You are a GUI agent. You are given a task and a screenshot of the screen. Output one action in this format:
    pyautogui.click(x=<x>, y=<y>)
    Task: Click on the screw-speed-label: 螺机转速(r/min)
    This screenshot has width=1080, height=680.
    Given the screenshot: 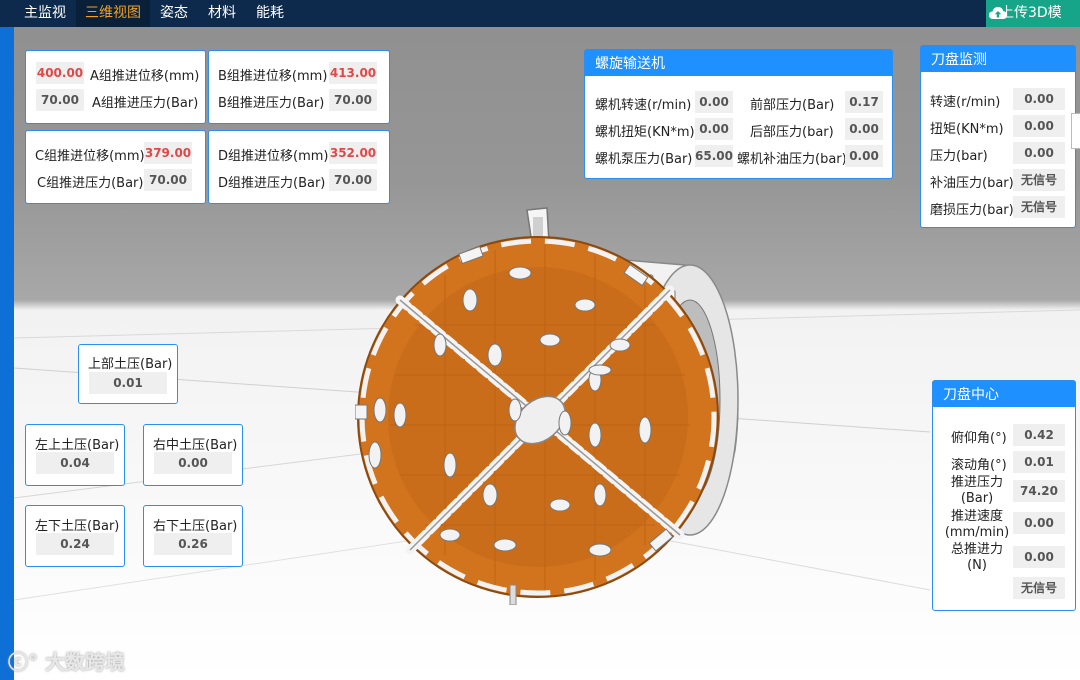 What is the action you would take?
    pyautogui.click(x=643, y=105)
    